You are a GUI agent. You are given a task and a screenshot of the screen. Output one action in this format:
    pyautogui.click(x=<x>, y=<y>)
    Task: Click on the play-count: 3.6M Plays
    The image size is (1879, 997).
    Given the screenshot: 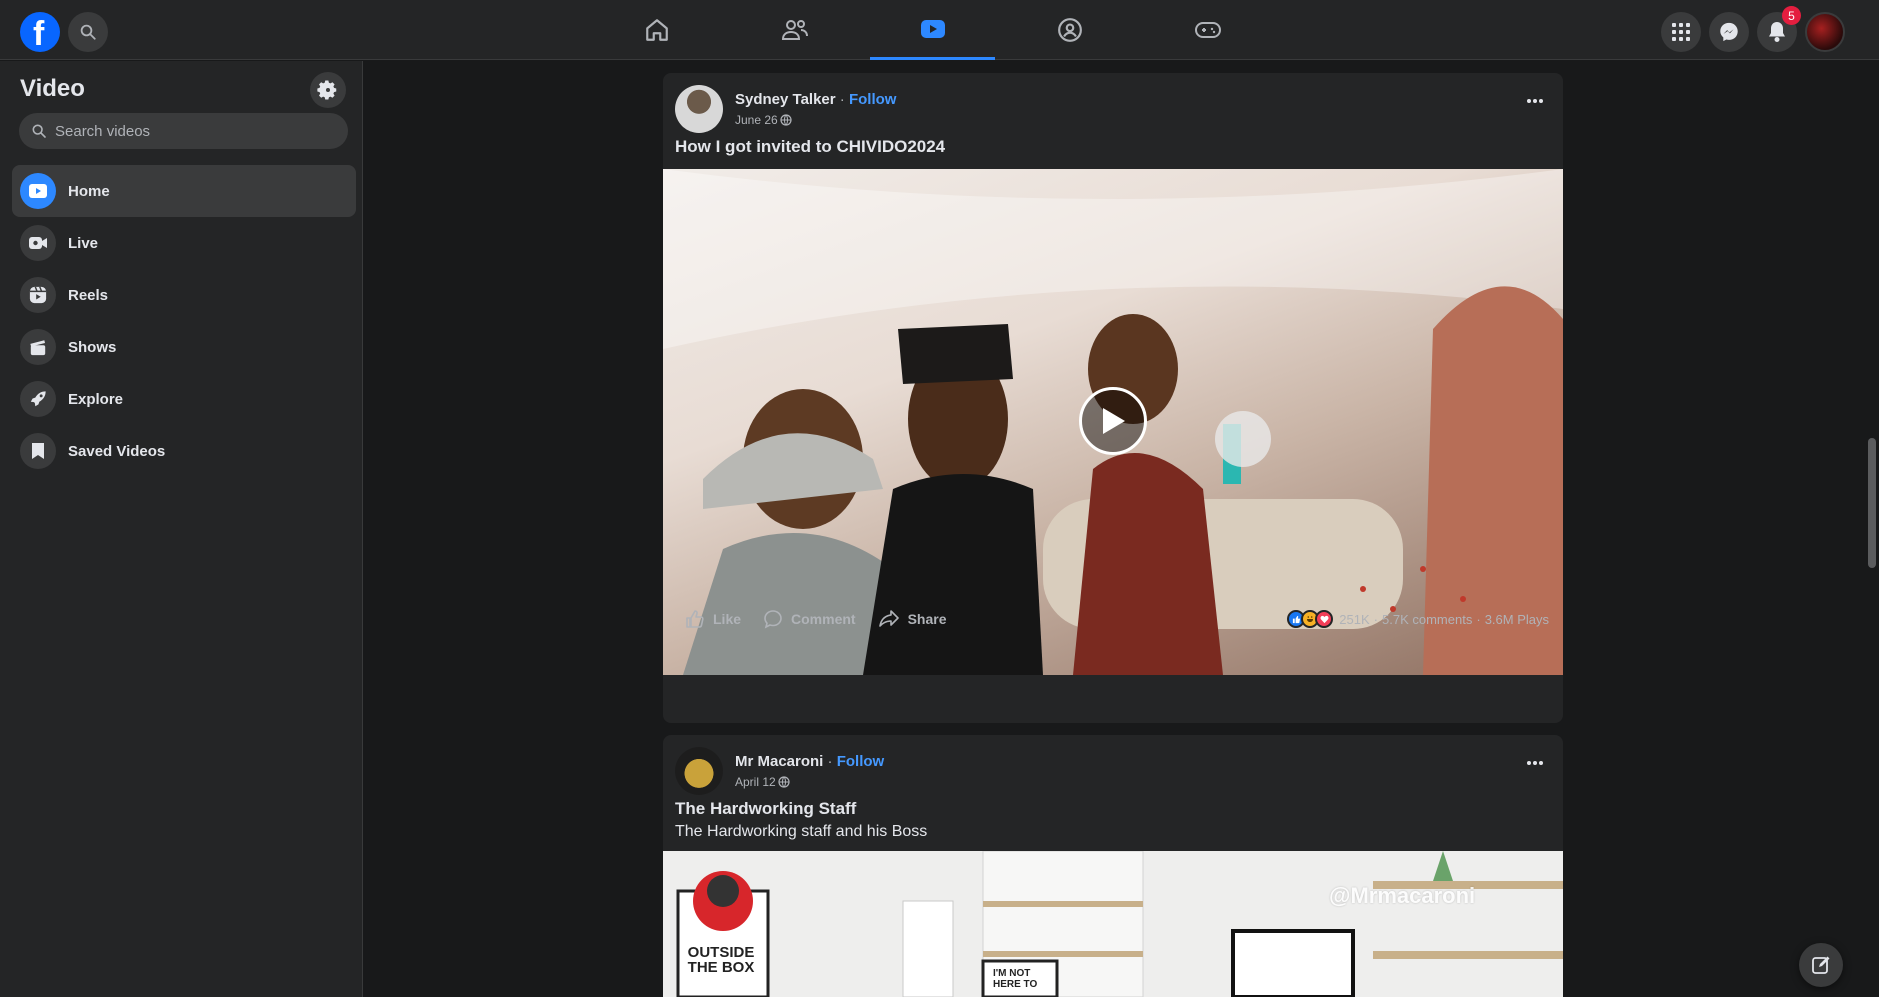 What is the action you would take?
    pyautogui.click(x=1516, y=619)
    